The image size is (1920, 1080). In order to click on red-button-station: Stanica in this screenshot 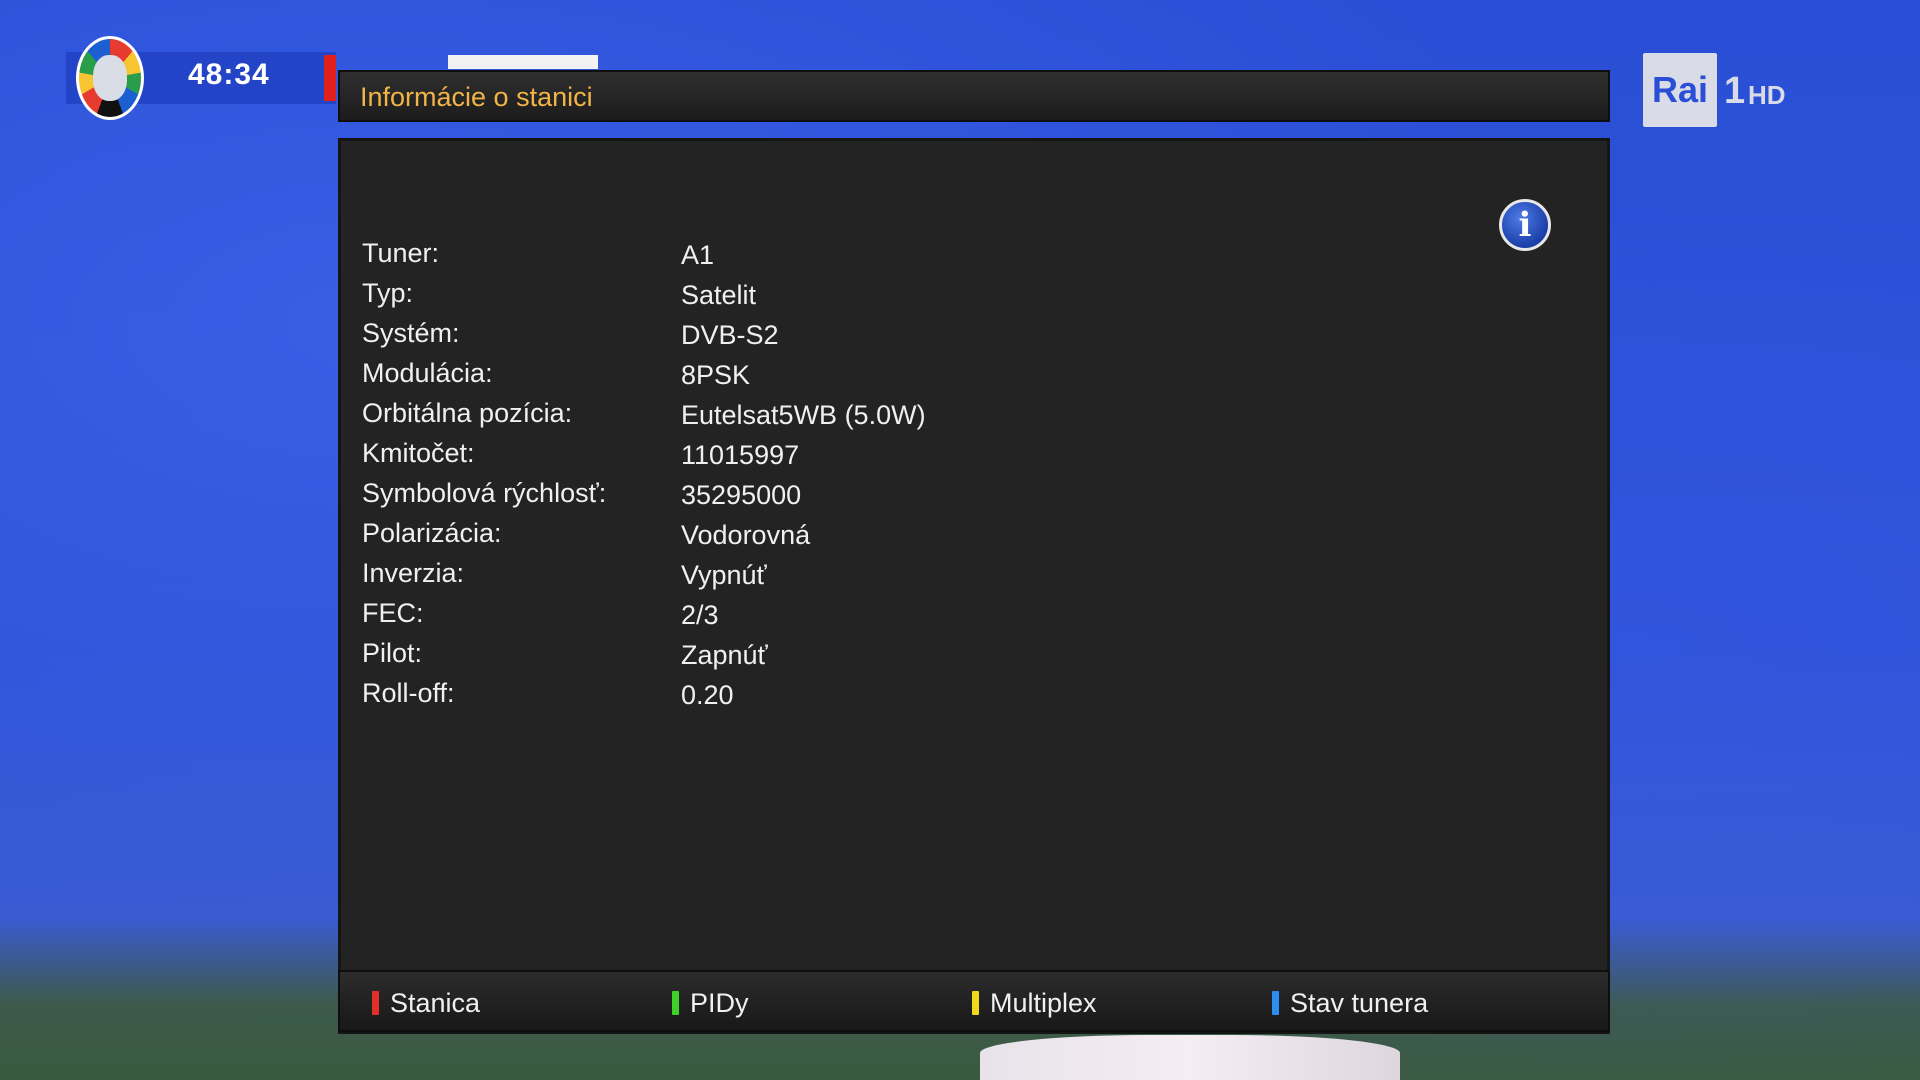, I will do `click(426, 1003)`.